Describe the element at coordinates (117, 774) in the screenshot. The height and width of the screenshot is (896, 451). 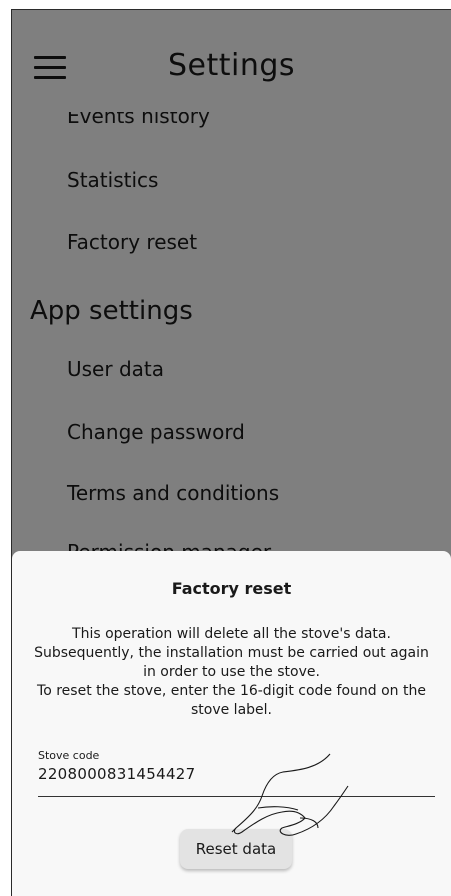
I see `stove-code-input: 2208000831454427` at that location.